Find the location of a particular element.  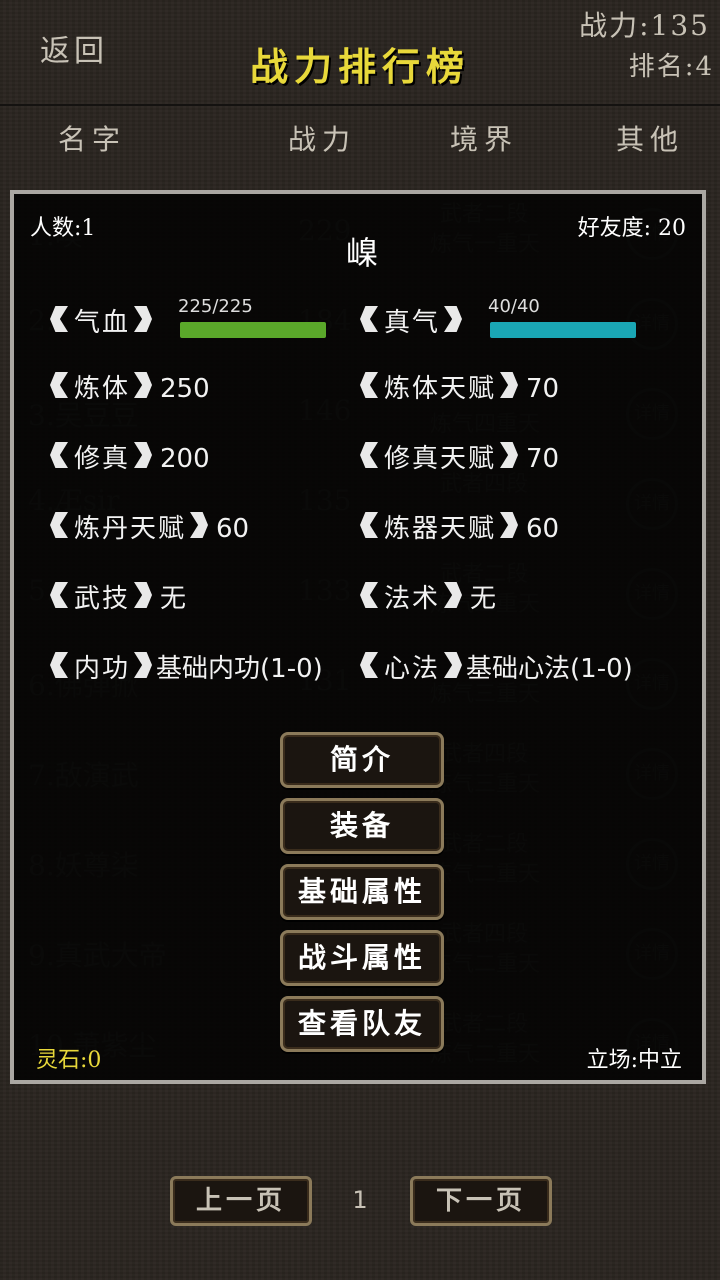

column-headers: 名字 战力 境界 其他 is located at coordinates (360, 138).